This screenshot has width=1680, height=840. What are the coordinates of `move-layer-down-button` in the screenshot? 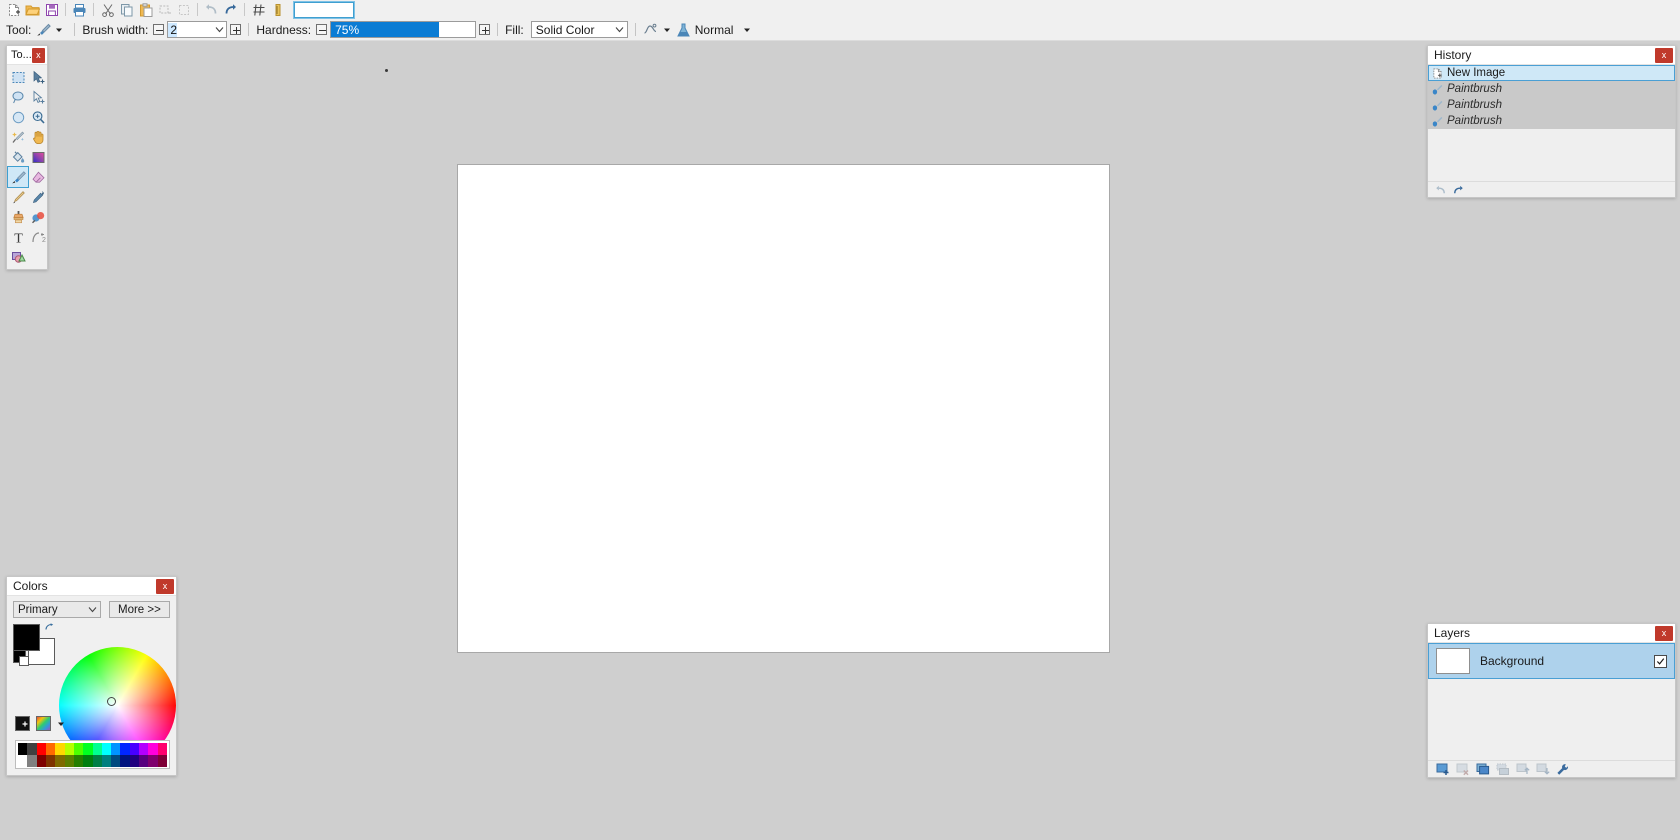 It's located at (1543, 769).